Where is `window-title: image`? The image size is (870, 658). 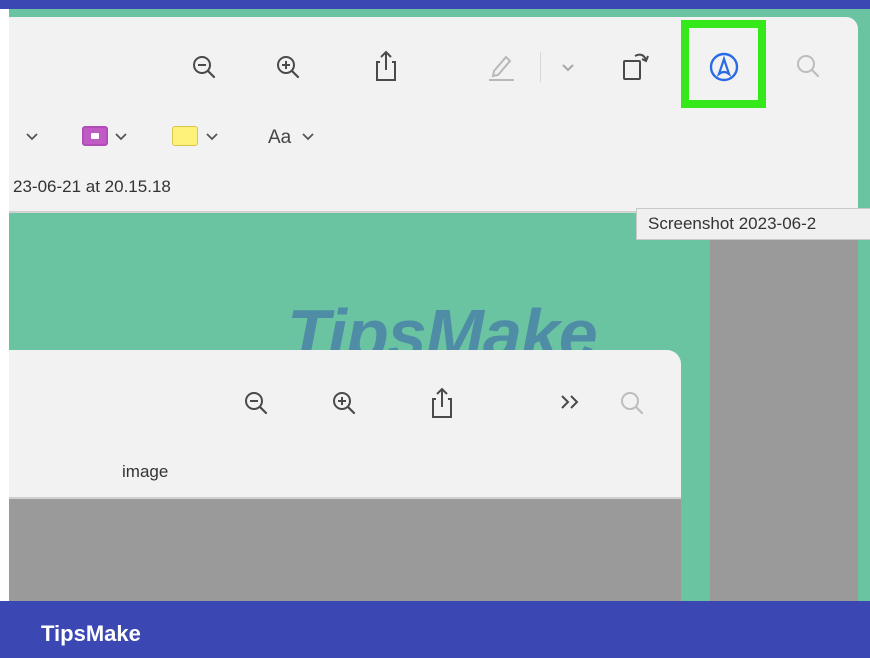
window-title: image is located at coordinates (145, 471).